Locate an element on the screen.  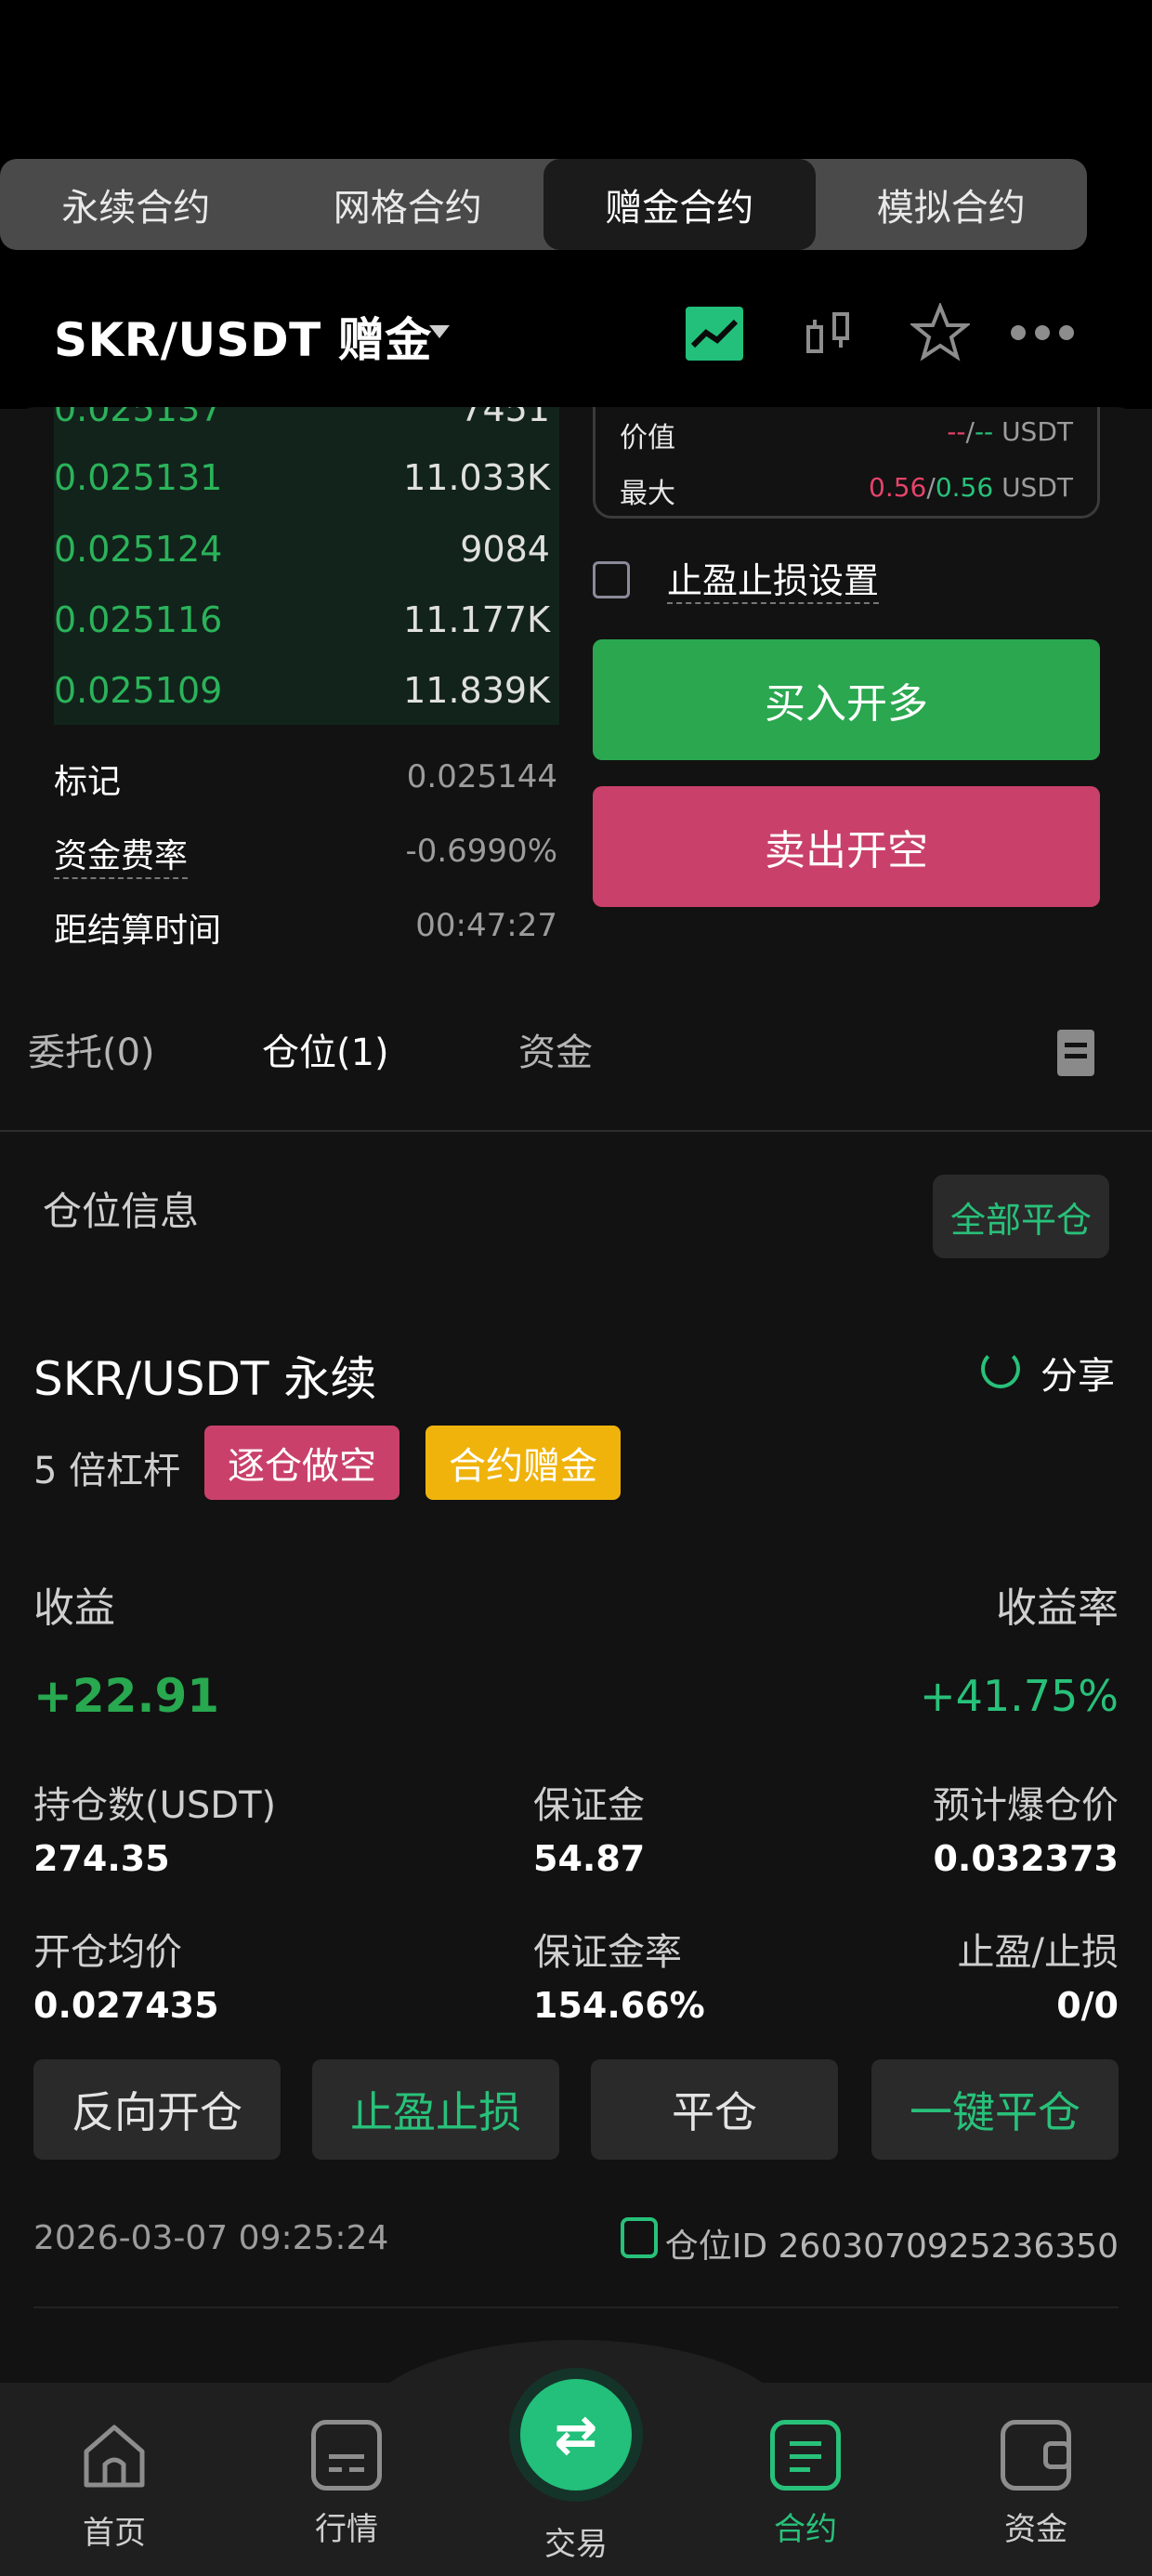
contract-type-tabs: 永续合约 网格合约 赠金合约 模拟合约 is located at coordinates (543, 204).